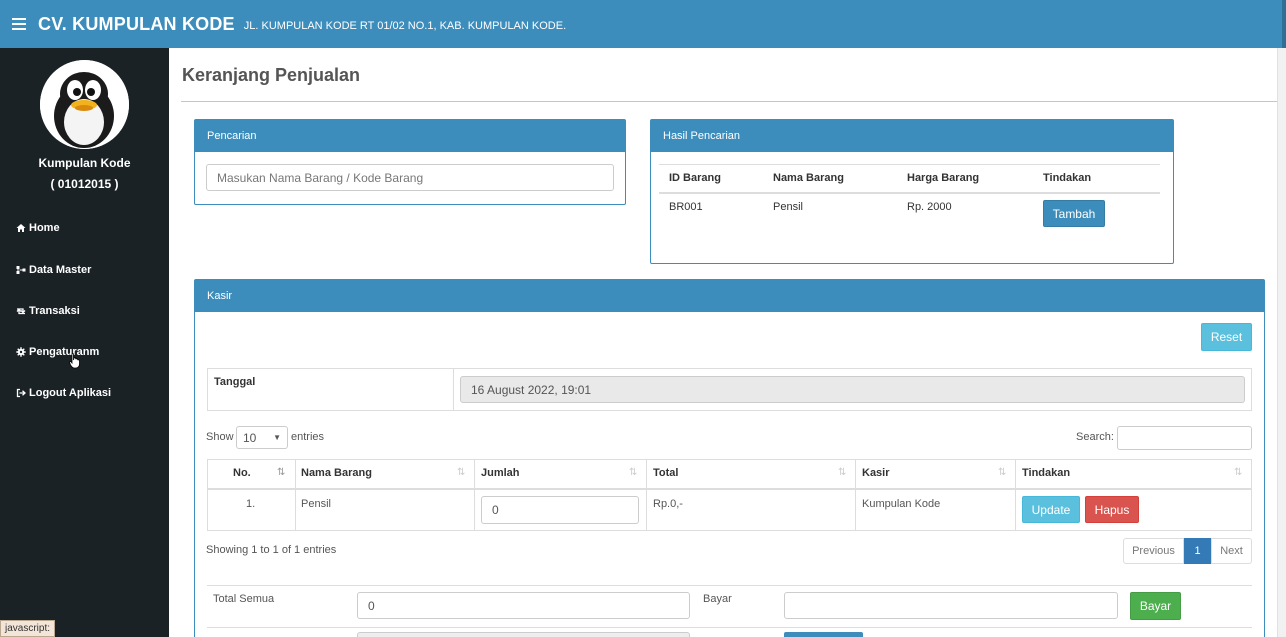 The height and width of the screenshot is (637, 1286). What do you see at coordinates (729, 585) in the screenshot?
I see `totals-row-top` at bounding box center [729, 585].